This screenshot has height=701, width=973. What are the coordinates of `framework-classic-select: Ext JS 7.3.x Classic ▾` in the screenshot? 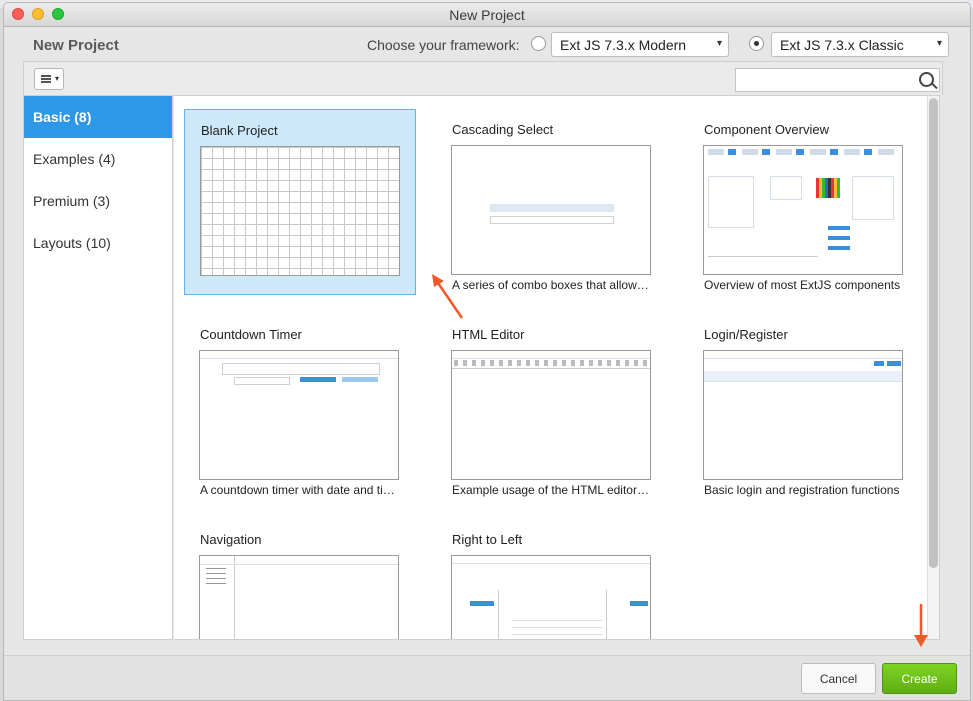 It's located at (860, 44).